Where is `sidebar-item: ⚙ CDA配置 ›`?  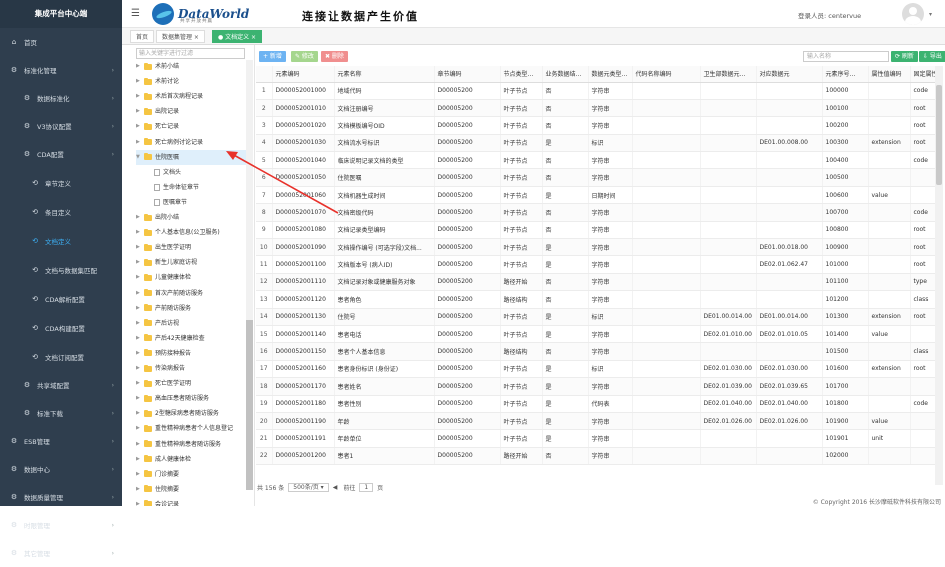
sidebar-item: ⚙ CDA配置 › is located at coordinates (61, 154).